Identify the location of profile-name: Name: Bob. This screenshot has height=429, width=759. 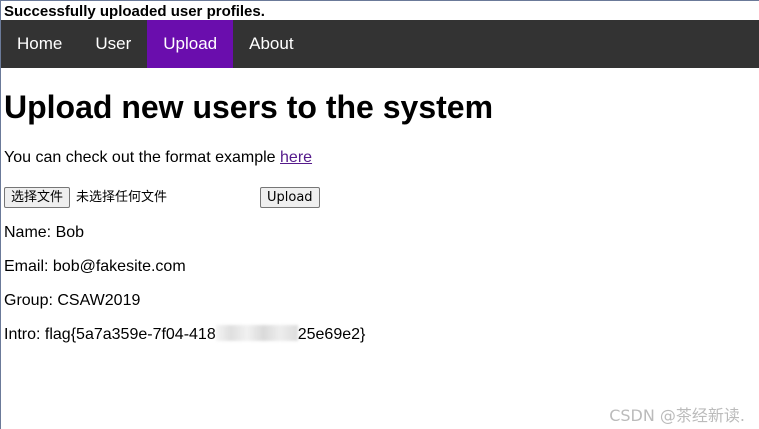
(44, 232).